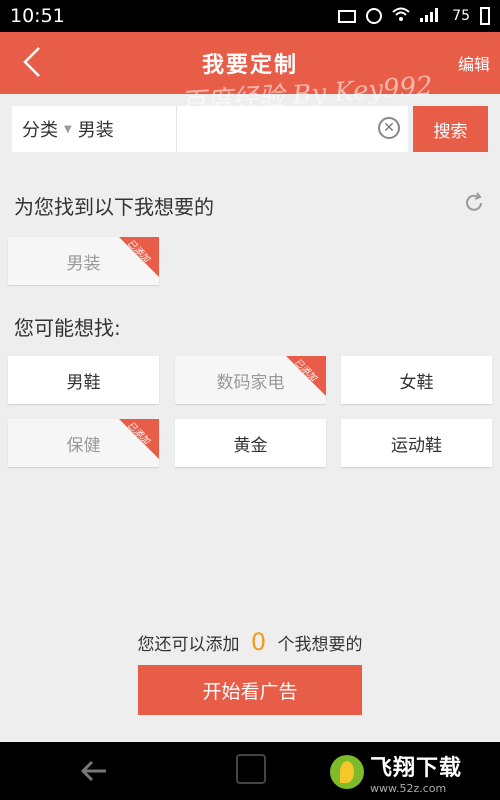  I want to click on suggest-tag-4: 黄金, so click(250, 443).